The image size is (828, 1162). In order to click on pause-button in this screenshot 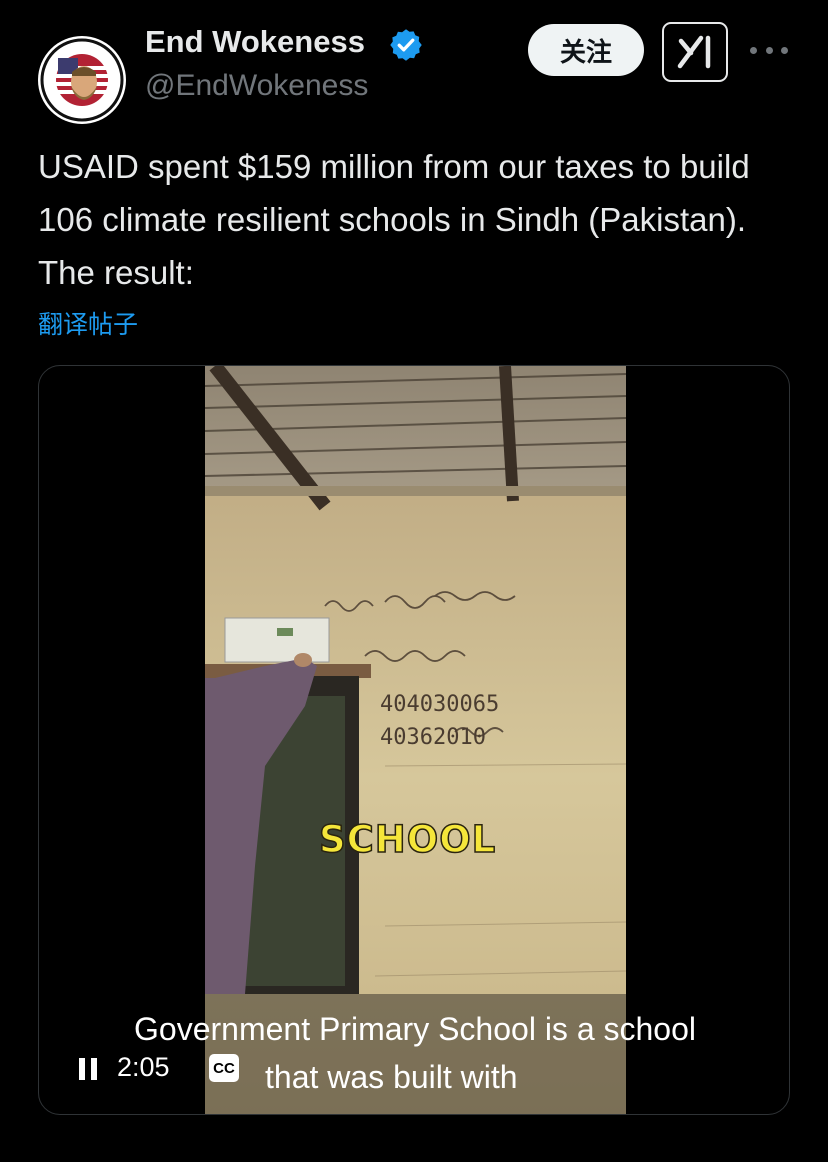, I will do `click(88, 1069)`.